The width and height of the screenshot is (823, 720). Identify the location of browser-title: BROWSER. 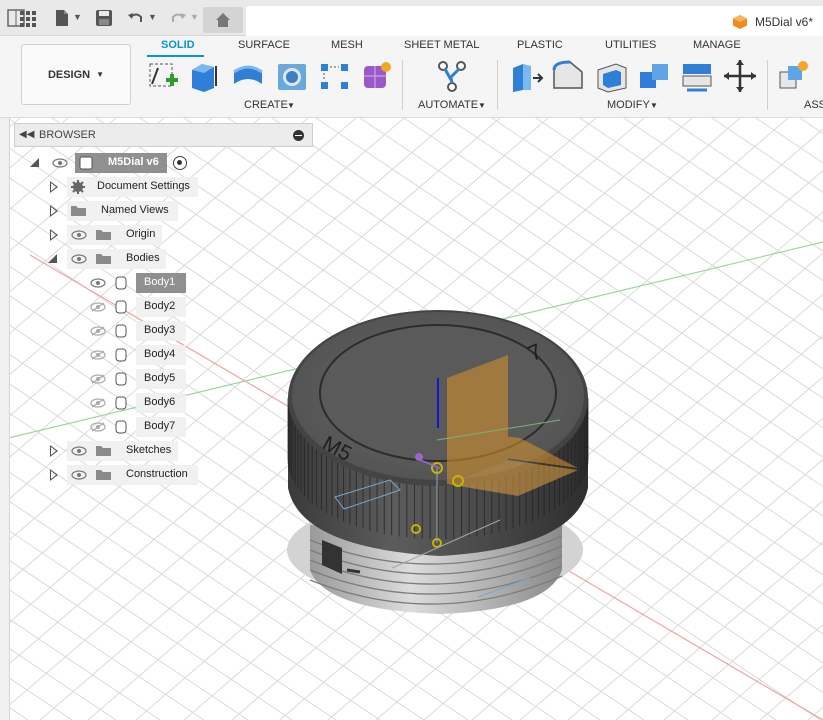
(67, 135).